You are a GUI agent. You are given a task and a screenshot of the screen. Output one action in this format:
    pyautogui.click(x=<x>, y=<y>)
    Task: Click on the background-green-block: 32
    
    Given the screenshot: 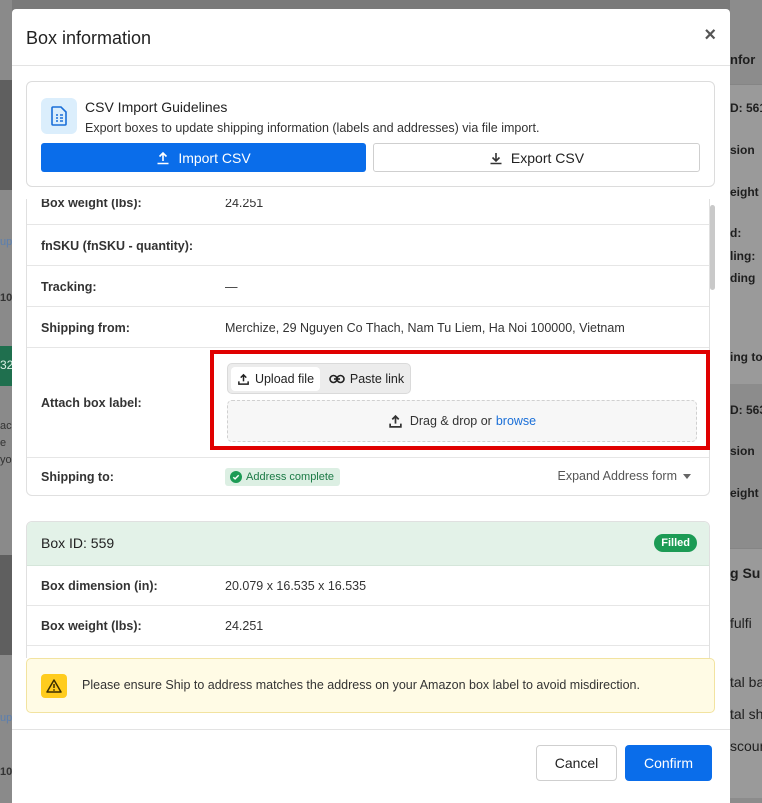 What is the action you would take?
    pyautogui.click(x=6, y=366)
    